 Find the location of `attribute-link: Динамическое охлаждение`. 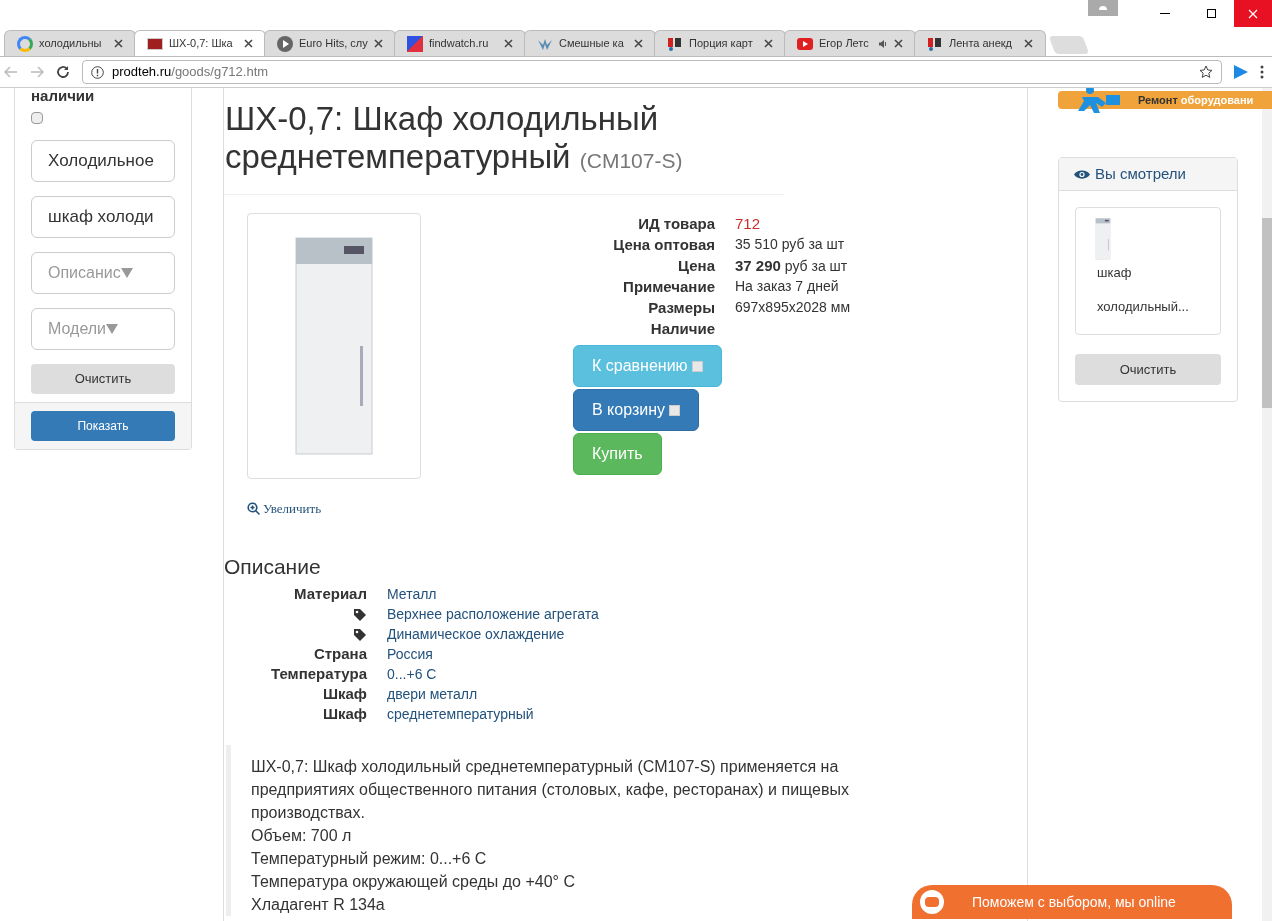

attribute-link: Динамическое охлаждение is located at coordinates (476, 634).